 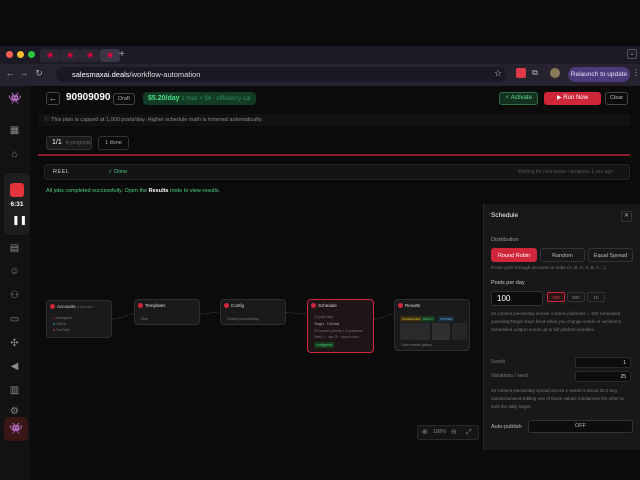 I want to click on jobs-count: 1/1, so click(x=57, y=142).